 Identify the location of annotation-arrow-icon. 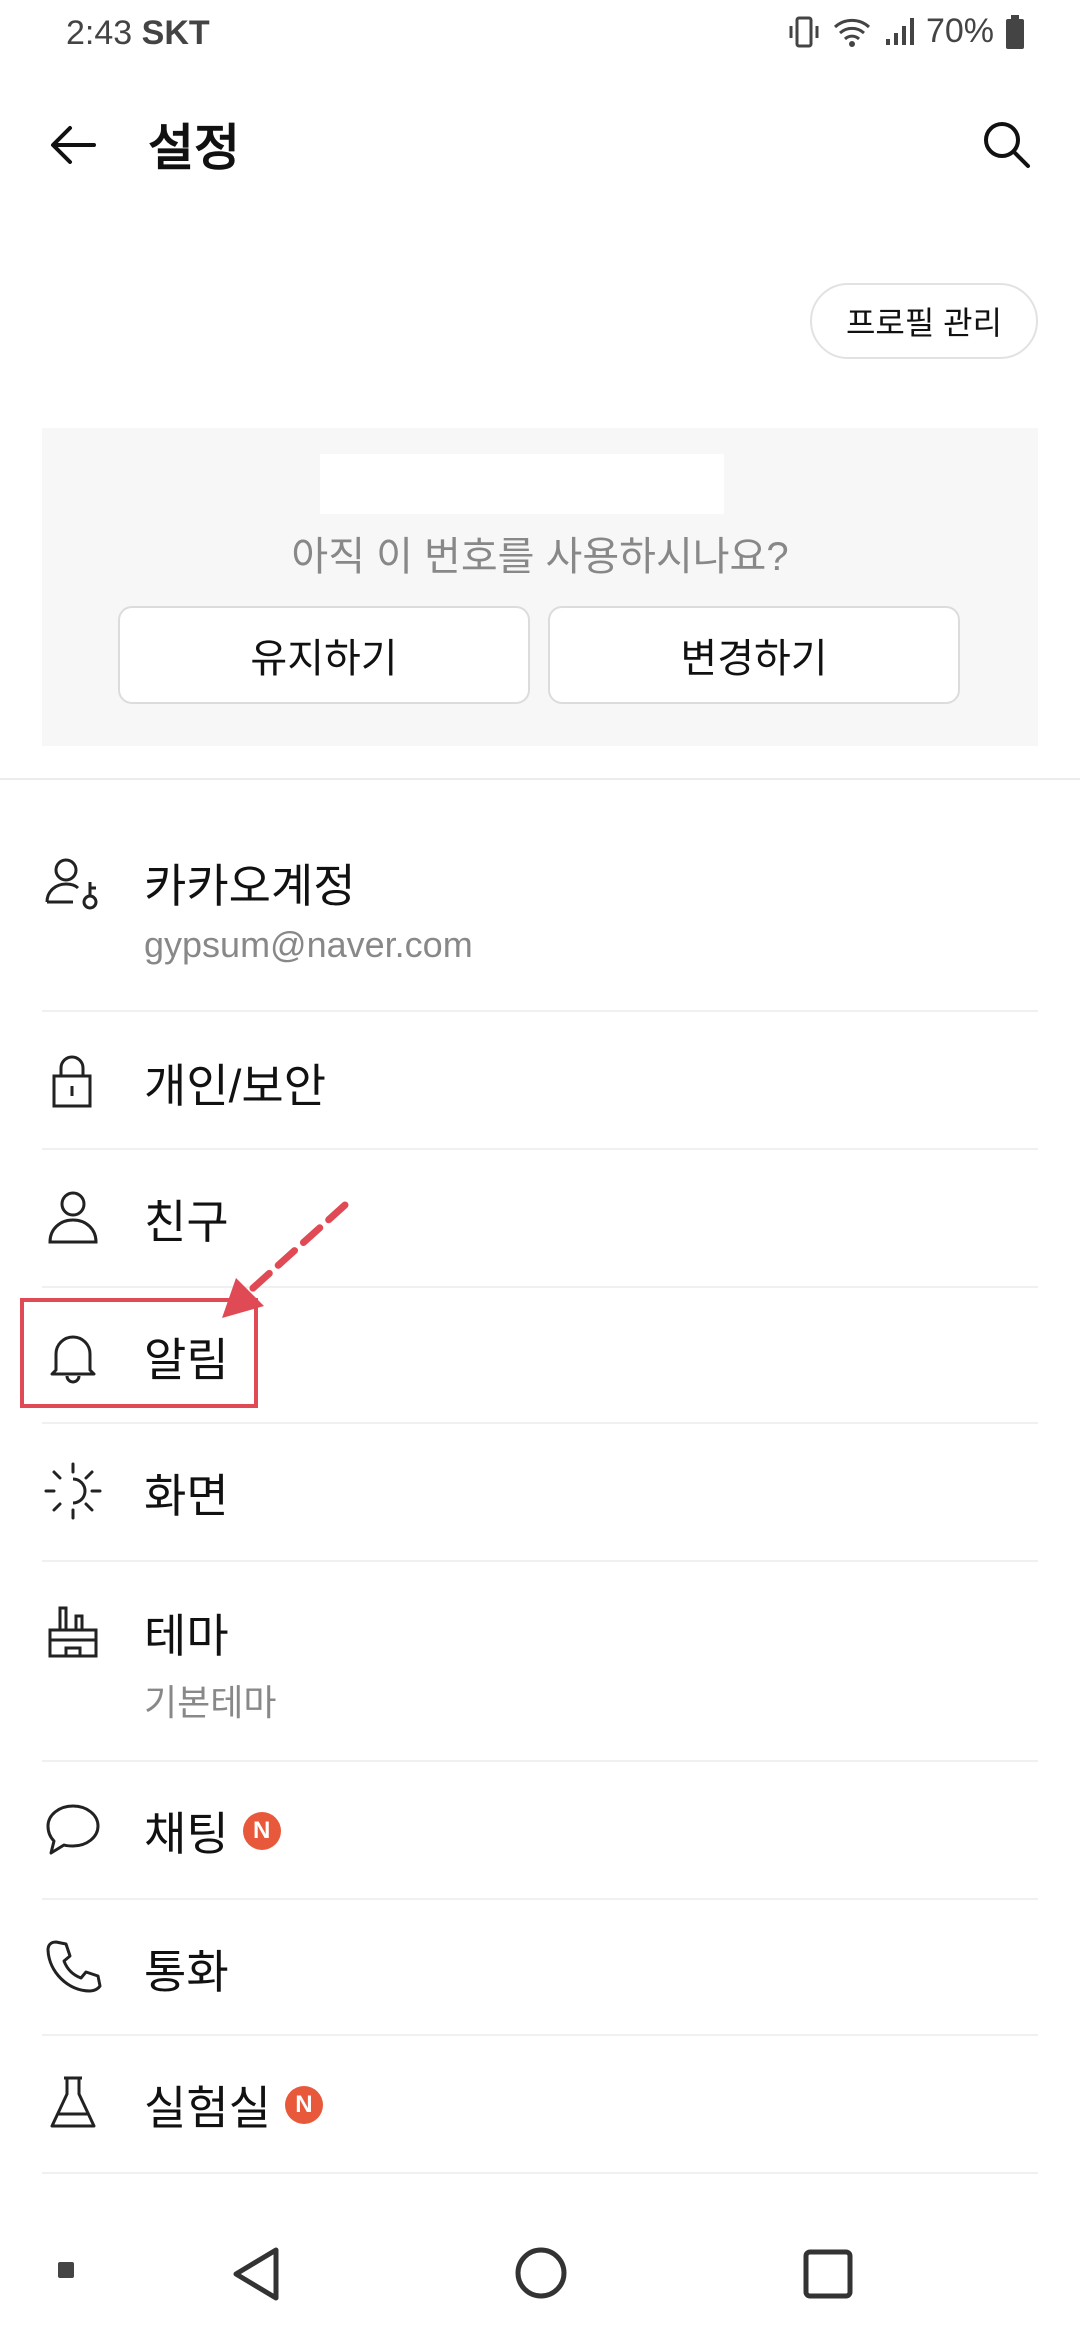
(285, 1259).